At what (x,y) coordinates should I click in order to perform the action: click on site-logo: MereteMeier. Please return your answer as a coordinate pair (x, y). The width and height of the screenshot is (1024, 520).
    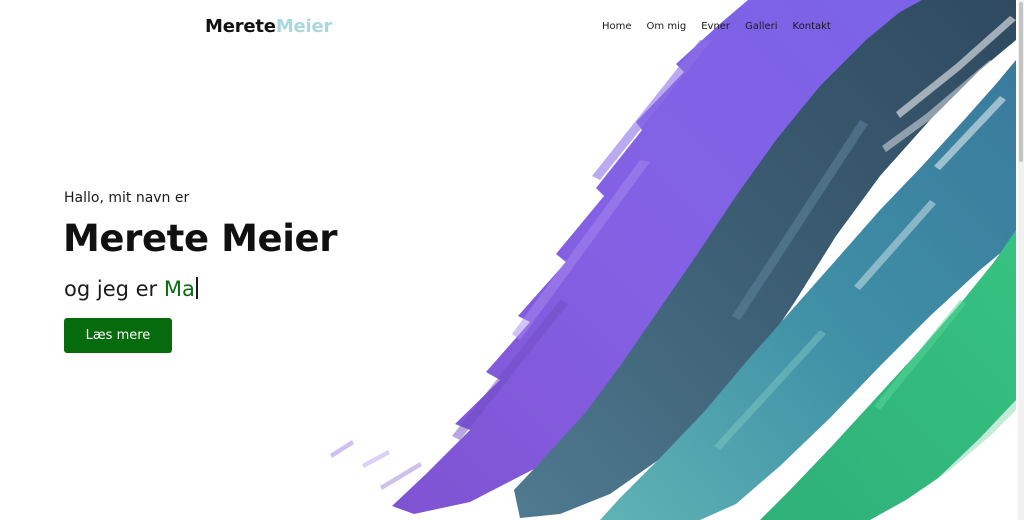
    Looking at the image, I should click on (268, 27).